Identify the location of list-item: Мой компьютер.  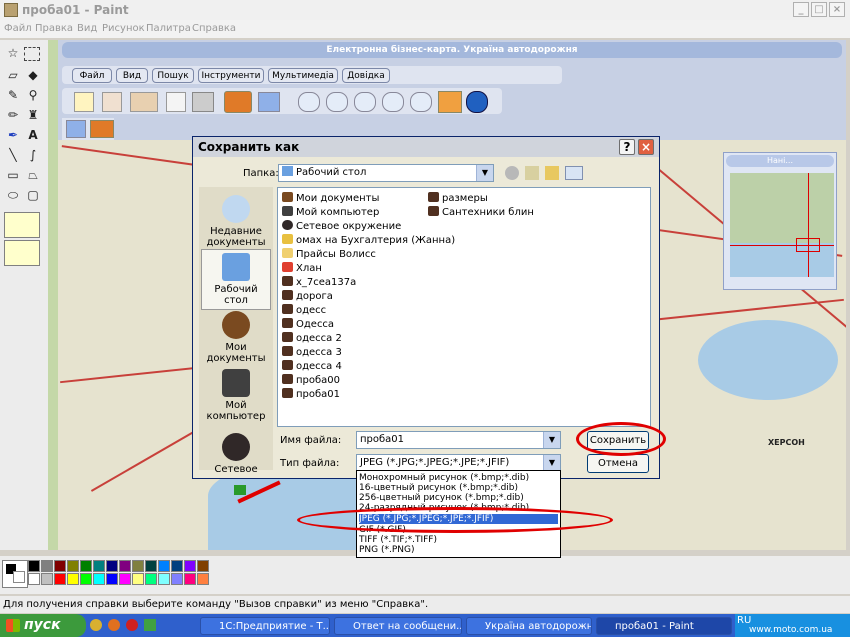
(330, 212).